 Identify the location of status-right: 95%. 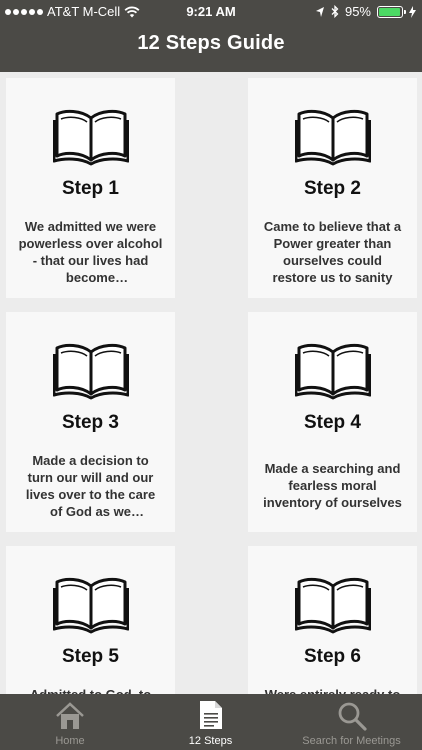
(365, 11).